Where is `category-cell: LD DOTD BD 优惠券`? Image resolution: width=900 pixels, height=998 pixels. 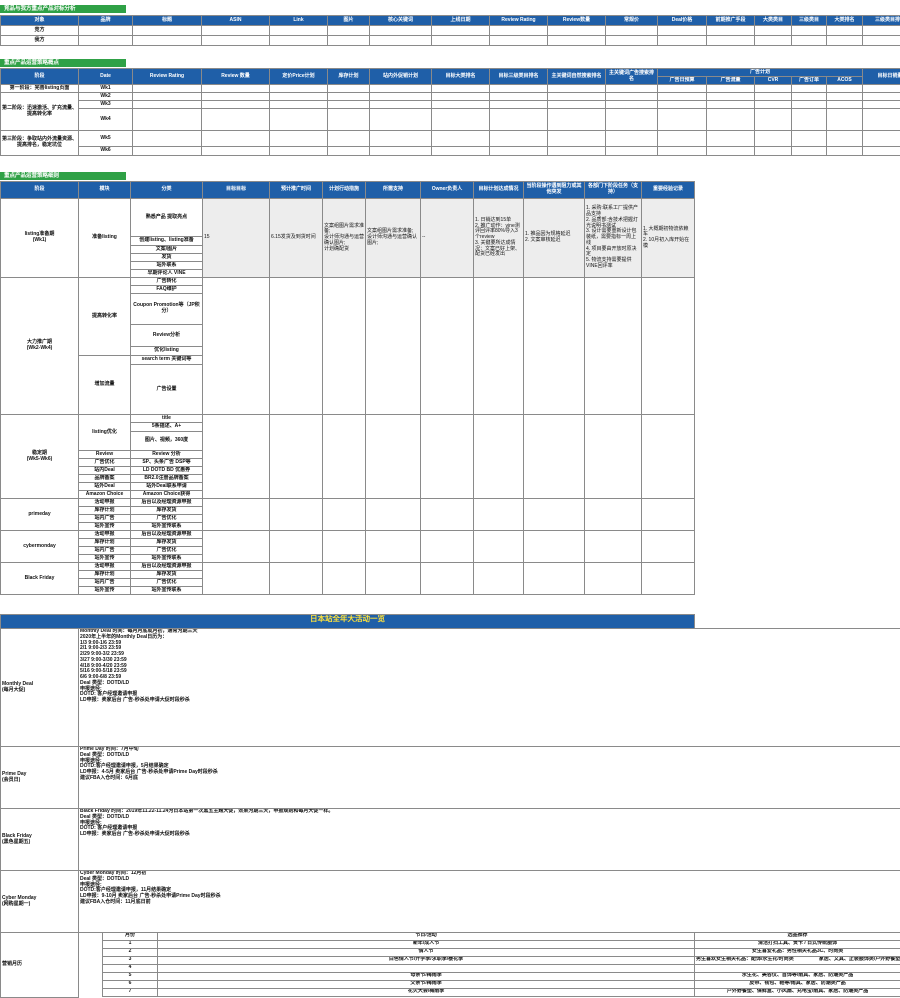 category-cell: LD DOTD BD 优惠券 is located at coordinates (167, 471).